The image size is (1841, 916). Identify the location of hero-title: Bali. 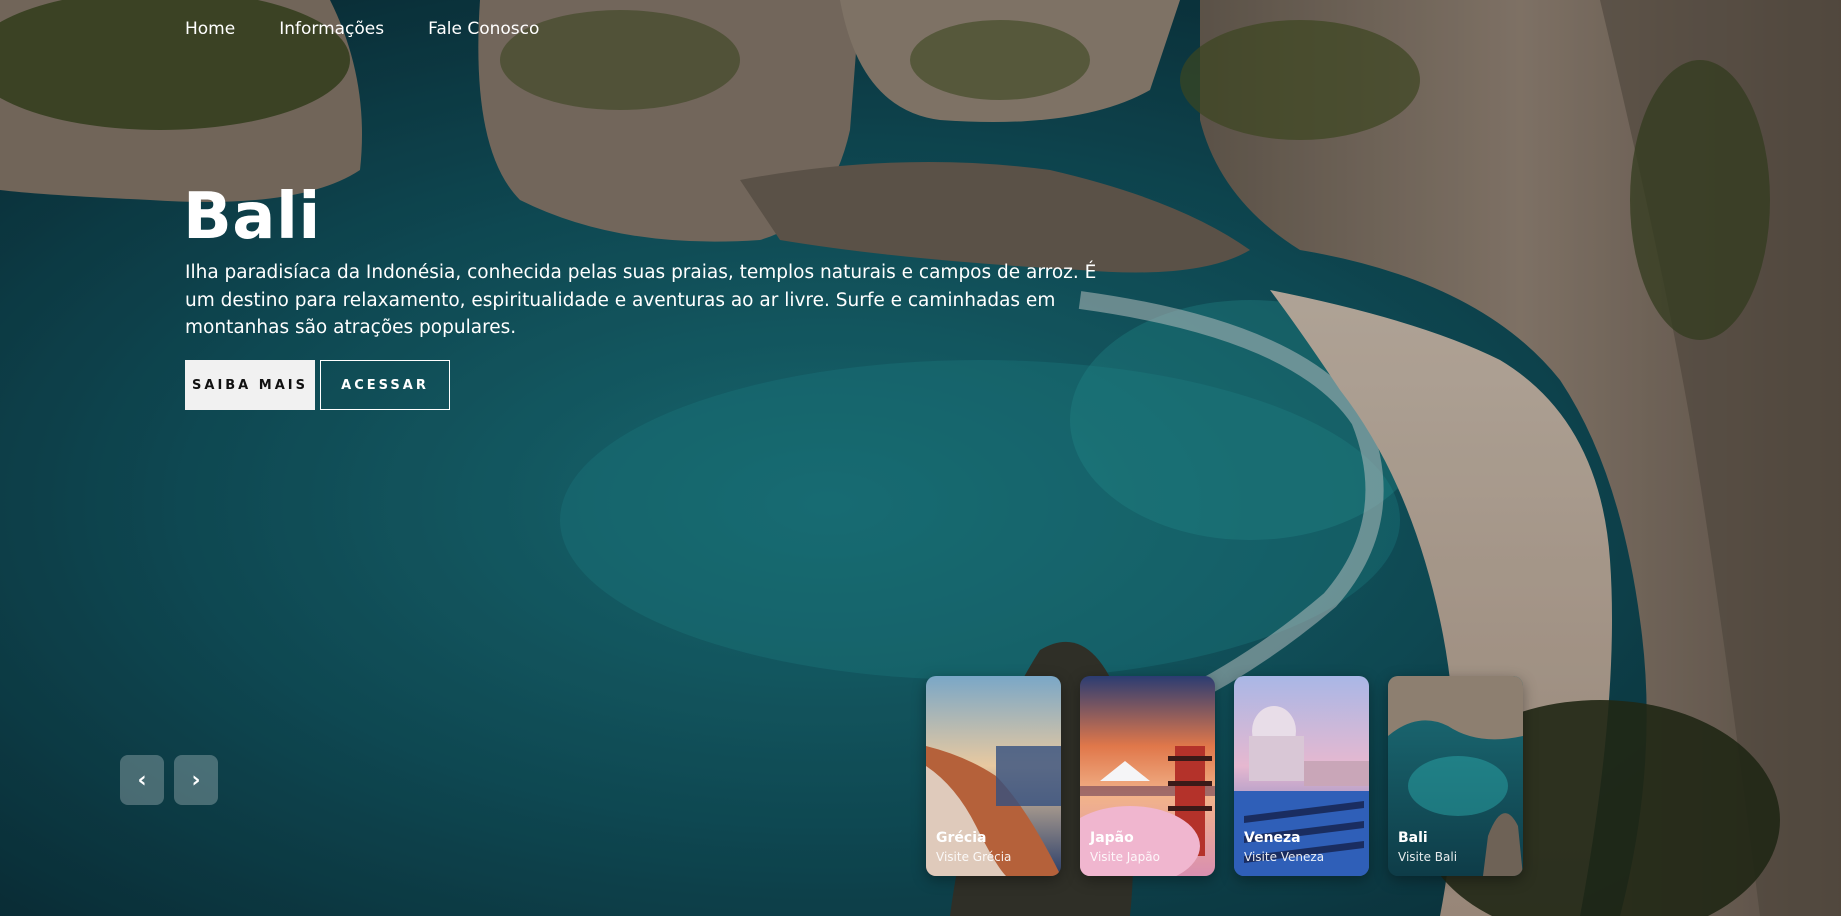
(252, 217).